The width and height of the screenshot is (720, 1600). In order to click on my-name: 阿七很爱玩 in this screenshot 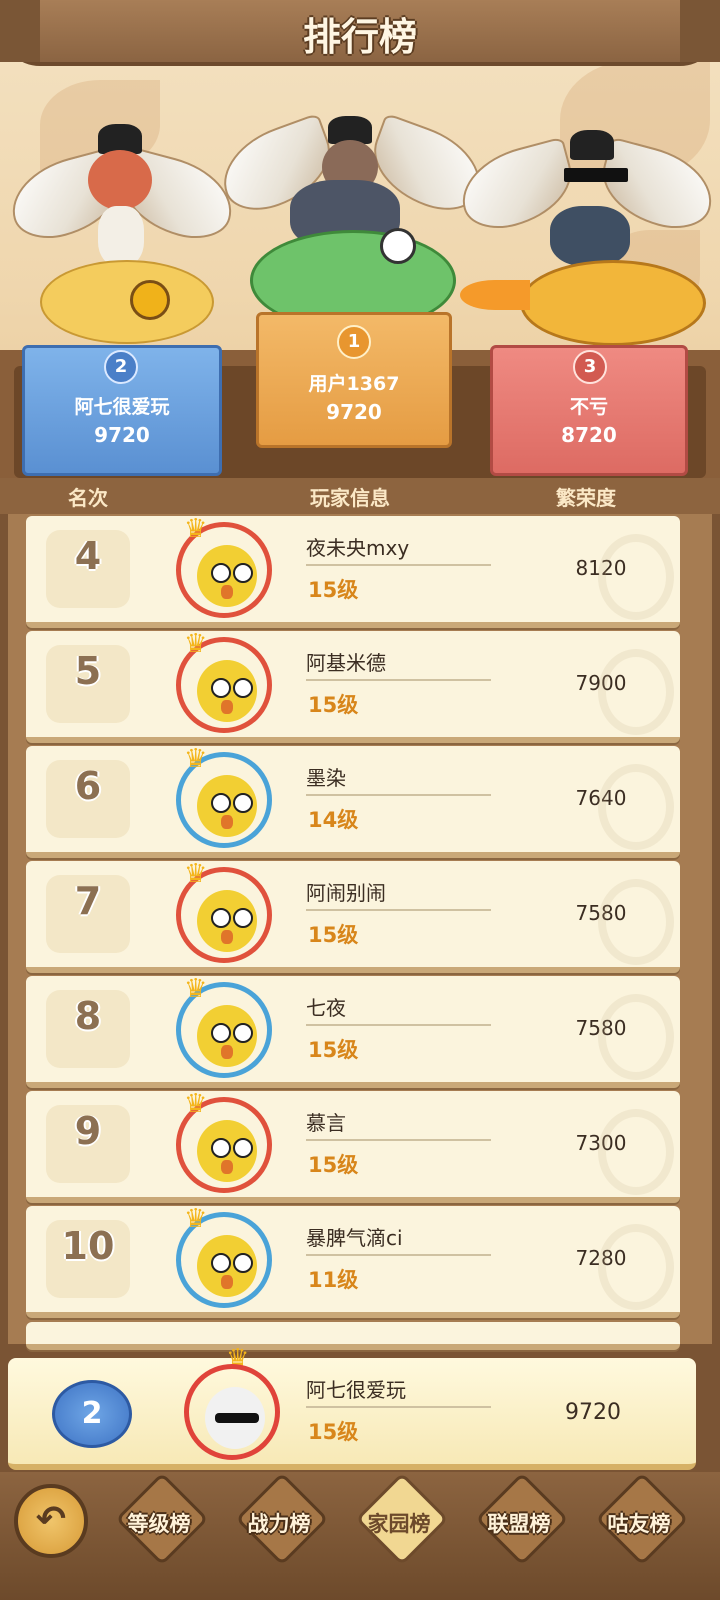, I will do `click(356, 1390)`.